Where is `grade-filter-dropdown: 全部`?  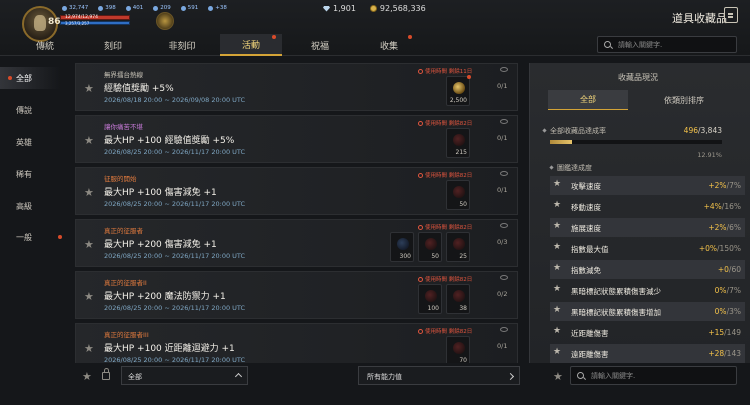
grade-filter-dropdown: 全部 is located at coordinates (184, 375).